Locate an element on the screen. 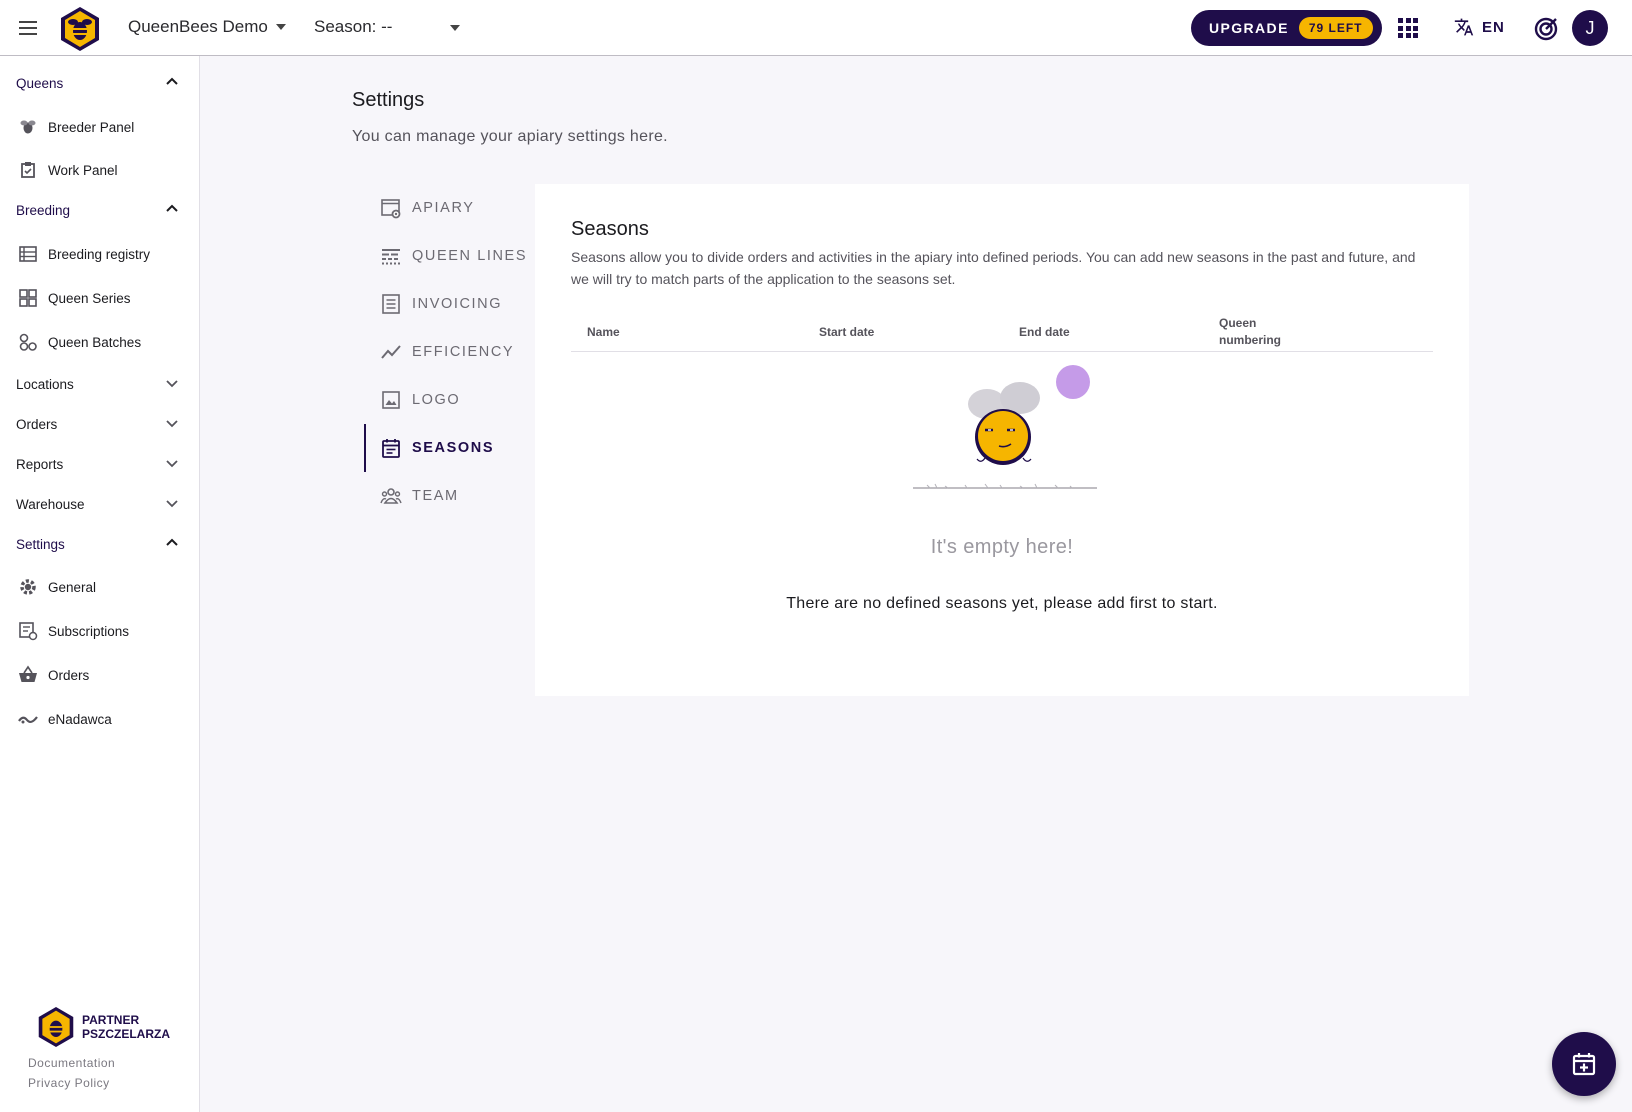 This screenshot has width=1632, height=1112. calendar-add-icon is located at coordinates (1584, 1064).